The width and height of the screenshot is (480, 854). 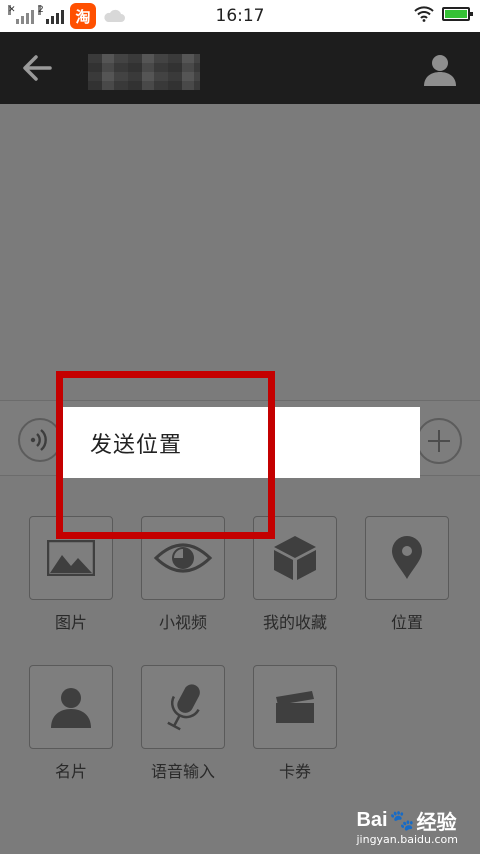 I want to click on status-right, so click(x=443, y=14).